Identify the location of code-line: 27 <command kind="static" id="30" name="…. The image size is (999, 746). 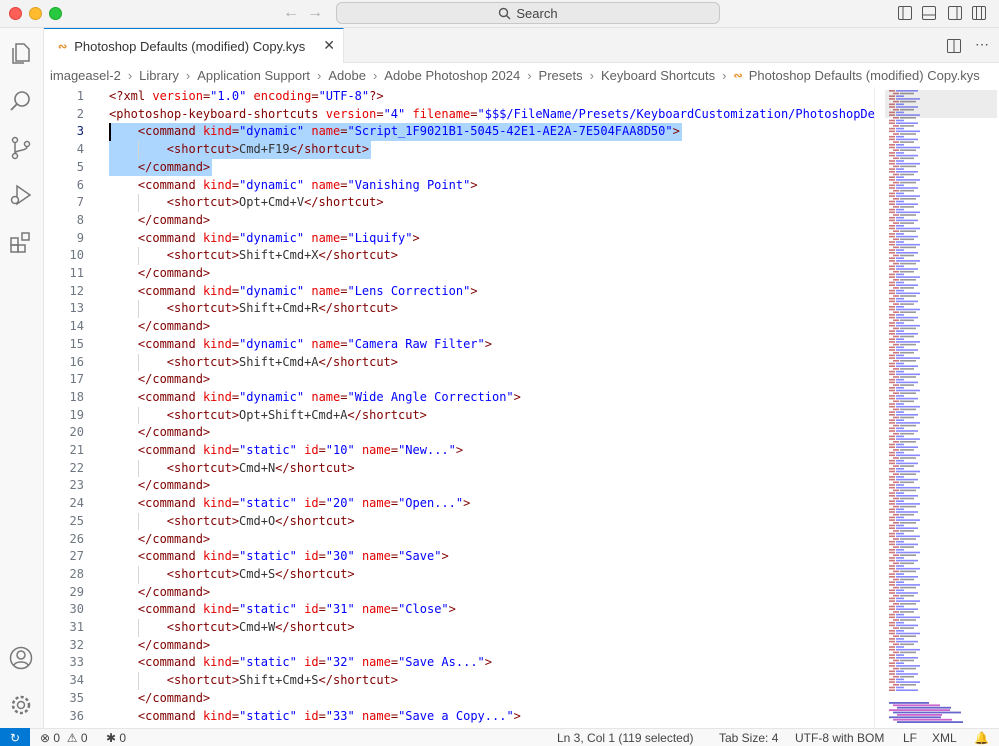
(459, 557).